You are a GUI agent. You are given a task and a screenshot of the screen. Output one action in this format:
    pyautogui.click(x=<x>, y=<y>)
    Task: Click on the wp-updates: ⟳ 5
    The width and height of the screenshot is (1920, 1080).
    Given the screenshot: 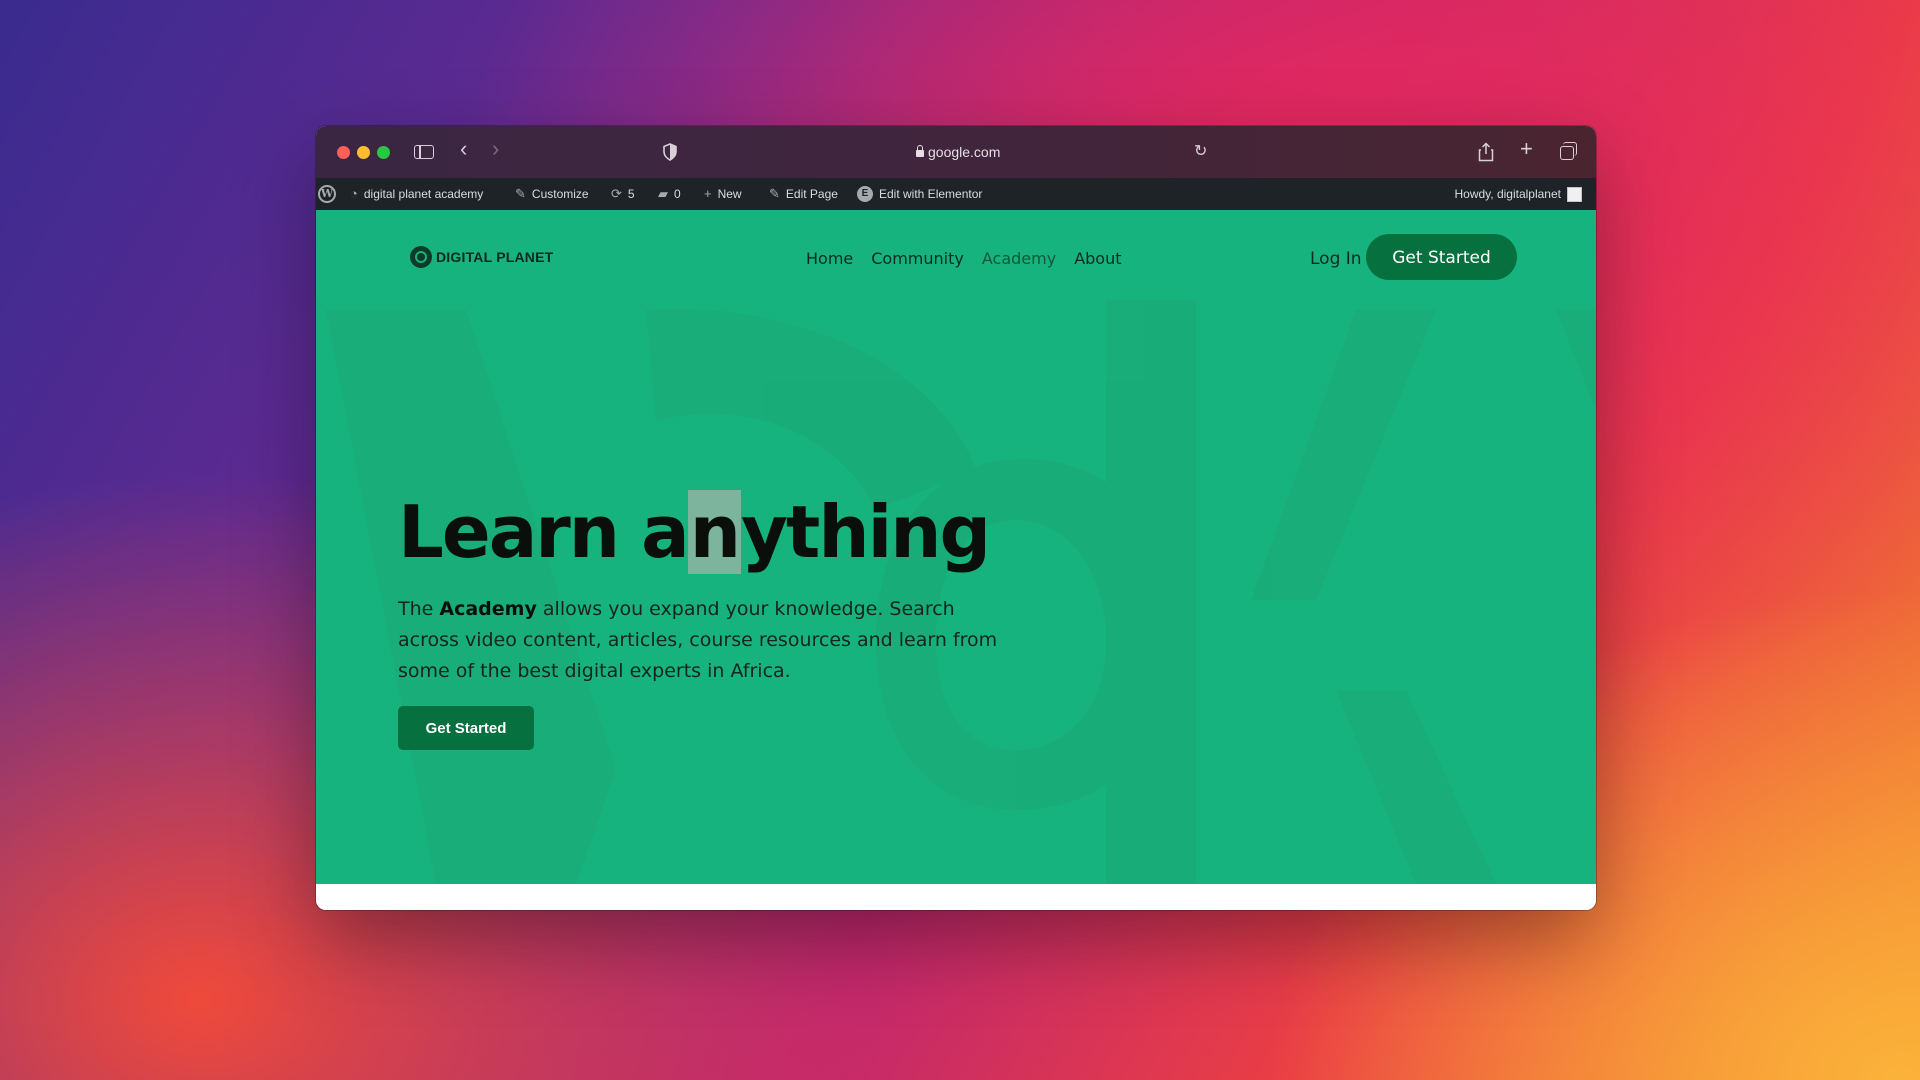 What is the action you would take?
    pyautogui.click(x=623, y=194)
    